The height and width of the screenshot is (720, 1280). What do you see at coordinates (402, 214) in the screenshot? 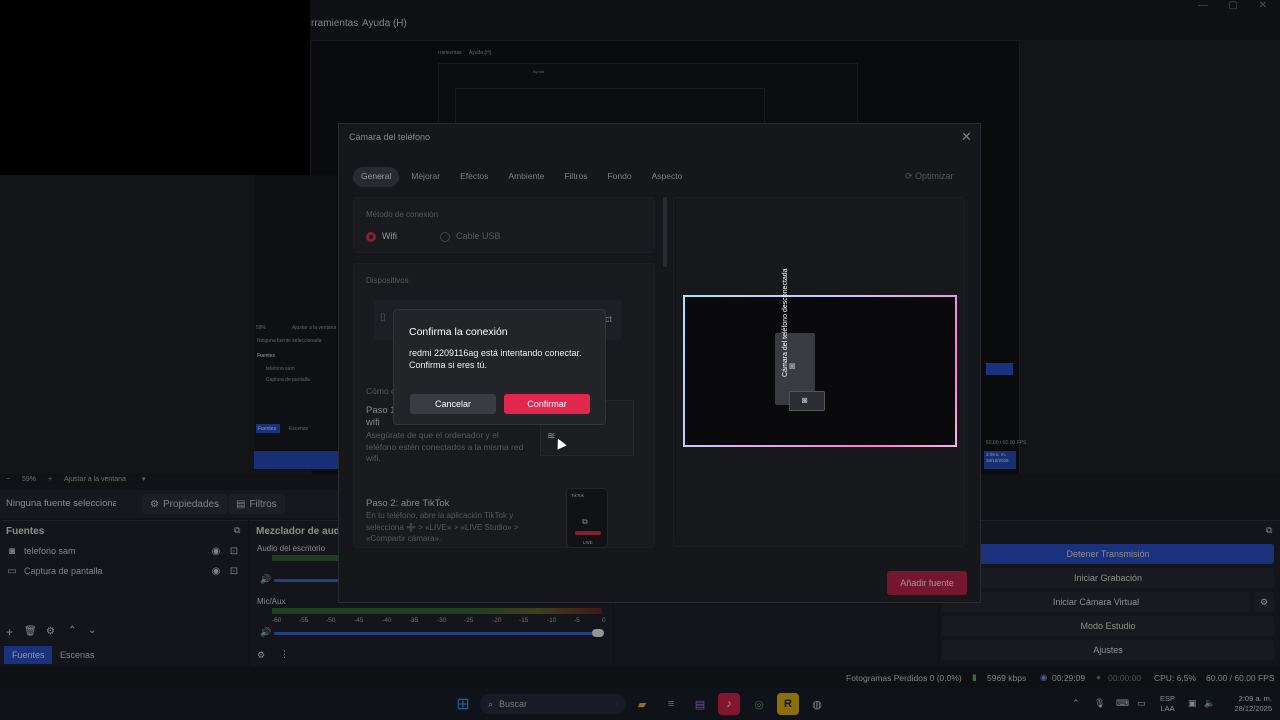
I see `connection-label: Método de conexión` at bounding box center [402, 214].